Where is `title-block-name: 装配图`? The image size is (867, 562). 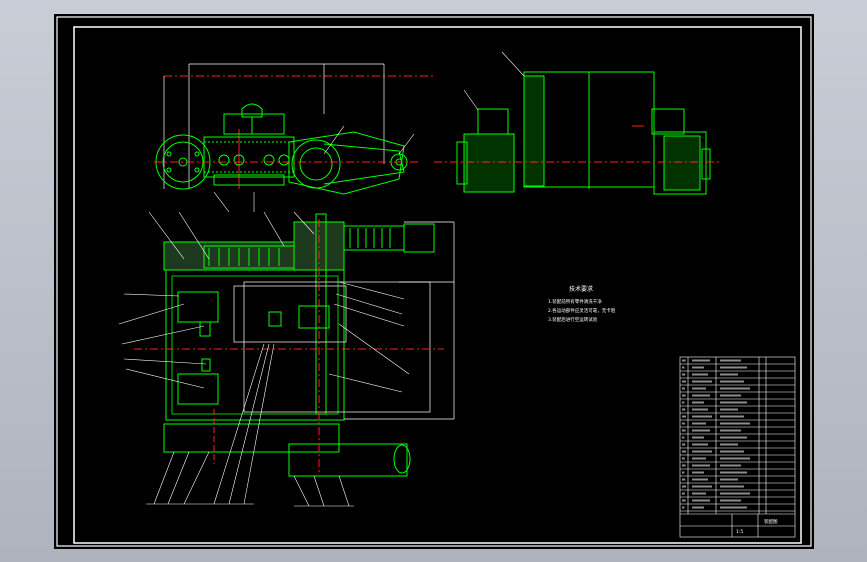
title-block-name: 装配图 is located at coordinates (771, 521).